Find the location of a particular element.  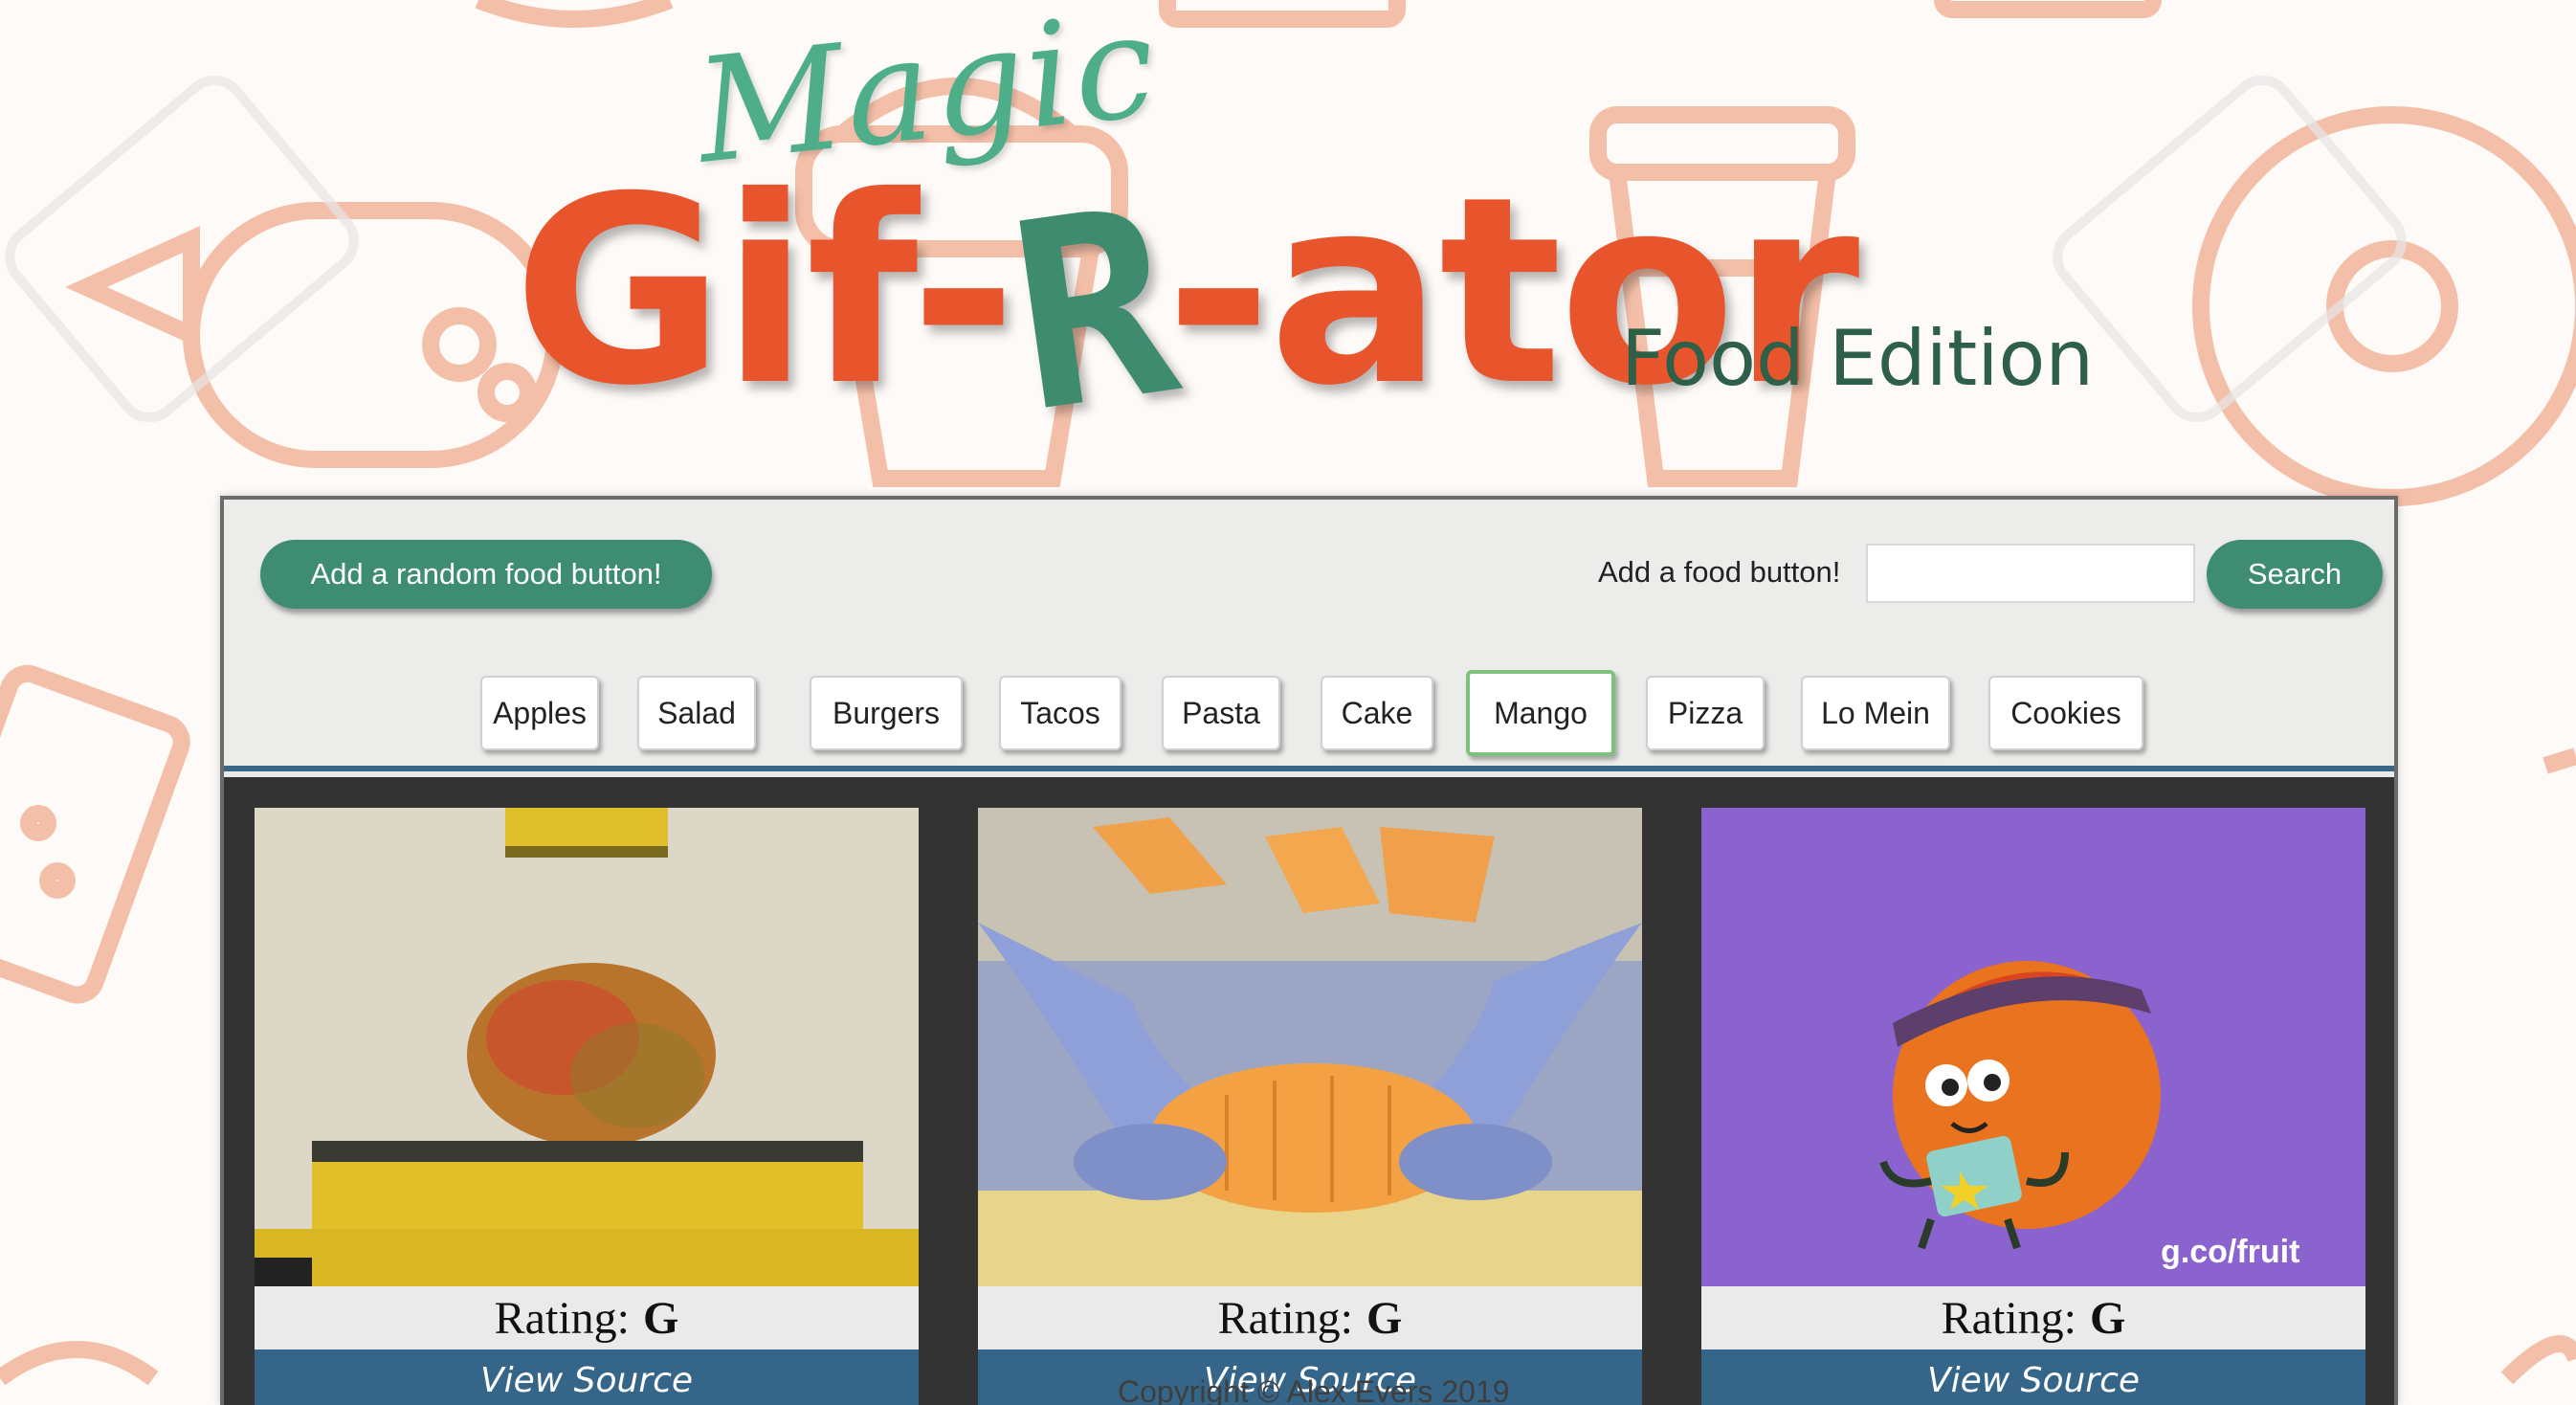

food-button-mango: Mango is located at coordinates (1540, 713).